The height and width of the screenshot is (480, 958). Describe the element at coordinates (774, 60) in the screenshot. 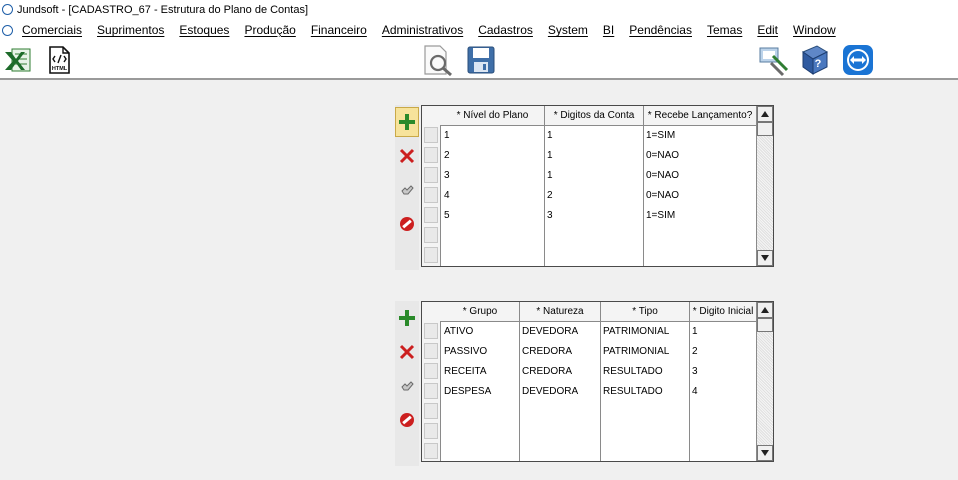

I see `tools-icon` at that location.